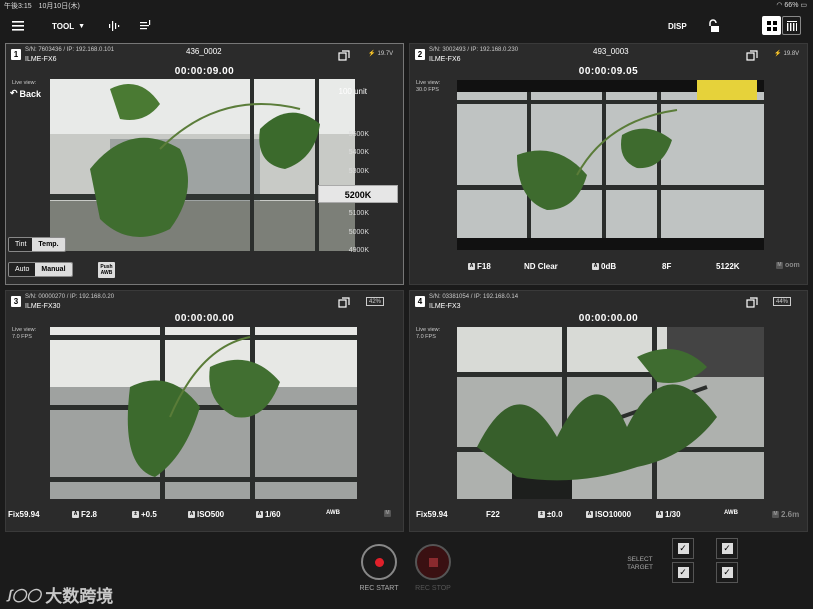  I want to click on battery-icon: 44%, so click(782, 301).